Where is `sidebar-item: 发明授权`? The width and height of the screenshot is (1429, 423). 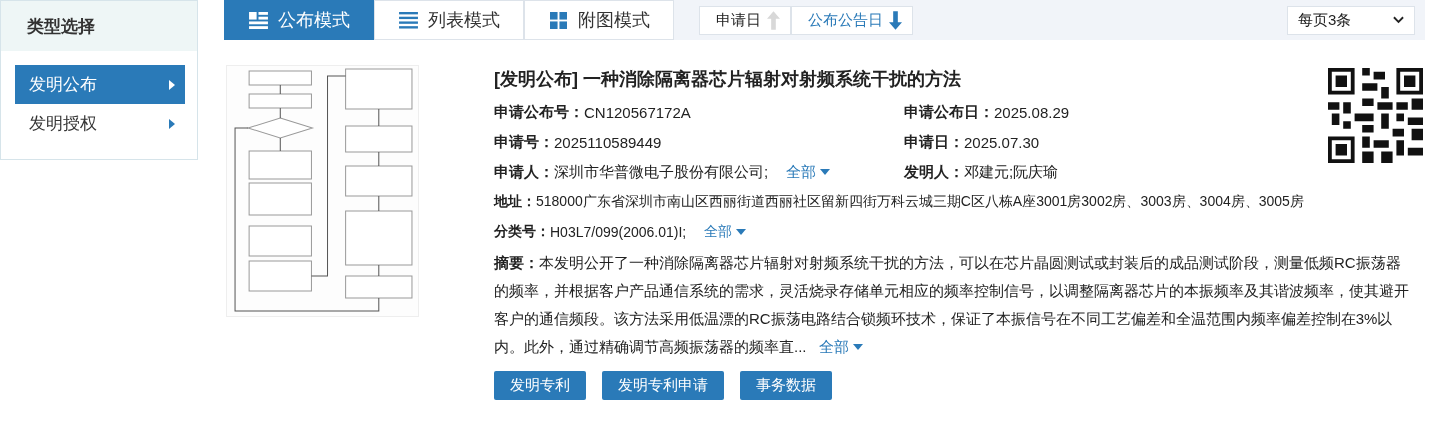
sidebar-item: 发明授权 is located at coordinates (100, 123).